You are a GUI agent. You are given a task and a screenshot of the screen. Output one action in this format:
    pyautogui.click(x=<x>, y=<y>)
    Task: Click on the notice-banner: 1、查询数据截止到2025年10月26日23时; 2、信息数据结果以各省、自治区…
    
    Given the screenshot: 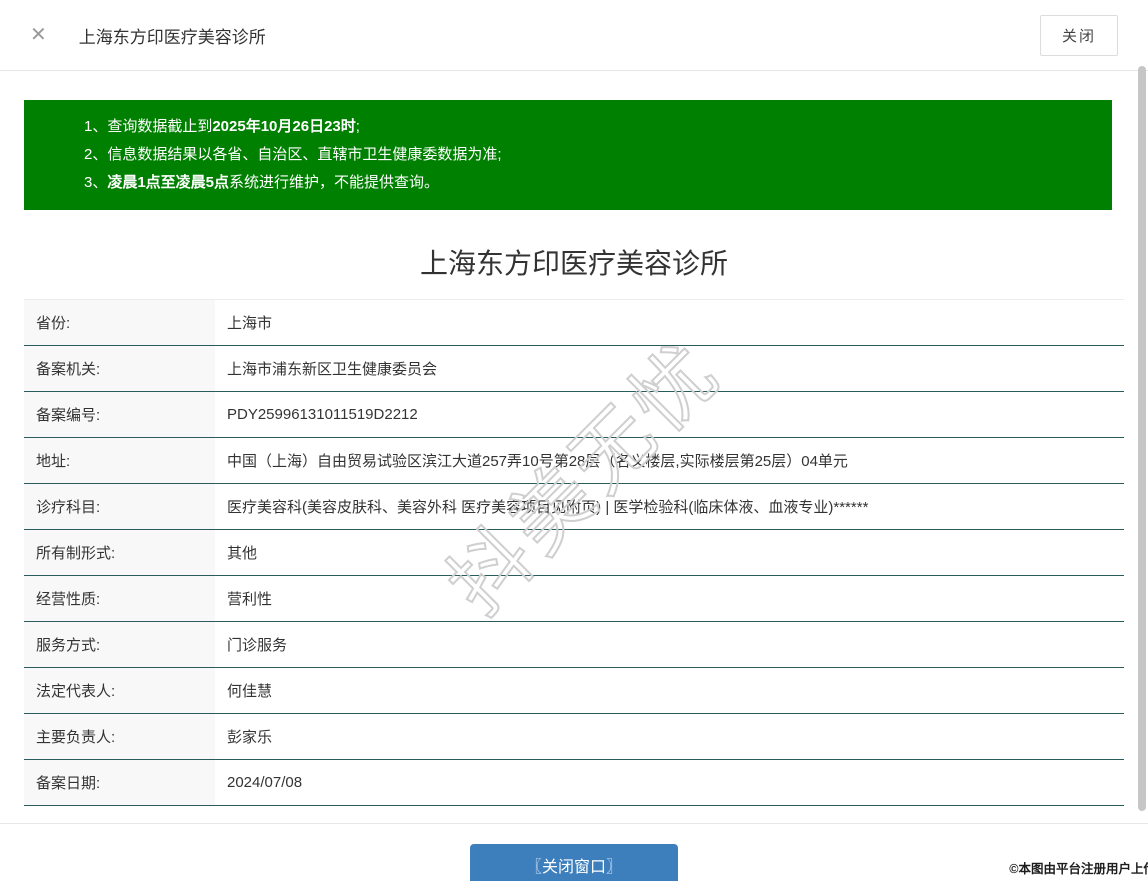 What is the action you would take?
    pyautogui.click(x=568, y=155)
    